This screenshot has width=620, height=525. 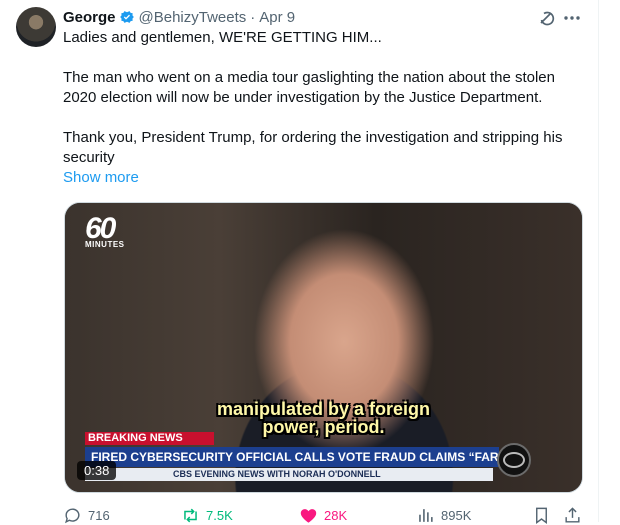 I want to click on bookmark-button, so click(x=544, y=515).